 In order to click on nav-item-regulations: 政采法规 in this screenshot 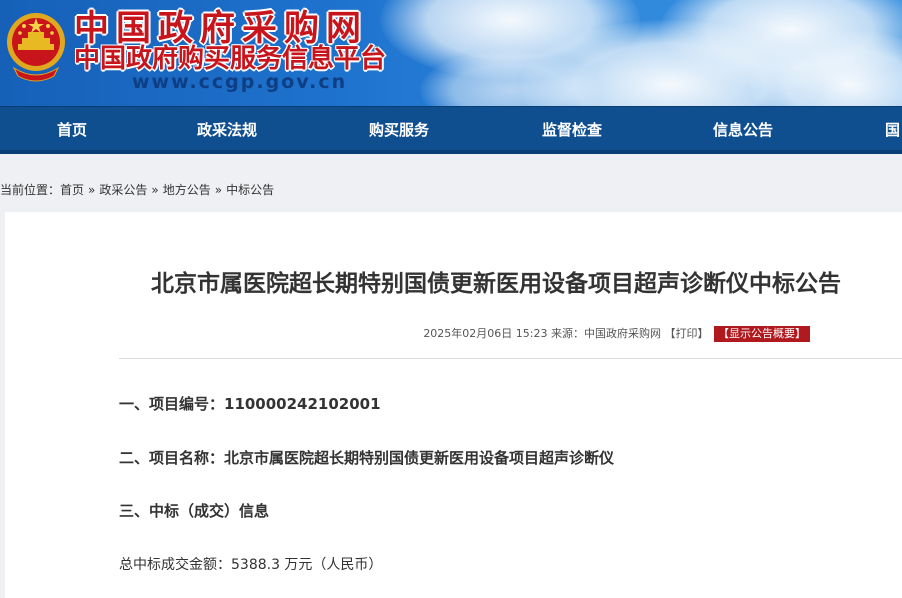, I will do `click(227, 130)`.